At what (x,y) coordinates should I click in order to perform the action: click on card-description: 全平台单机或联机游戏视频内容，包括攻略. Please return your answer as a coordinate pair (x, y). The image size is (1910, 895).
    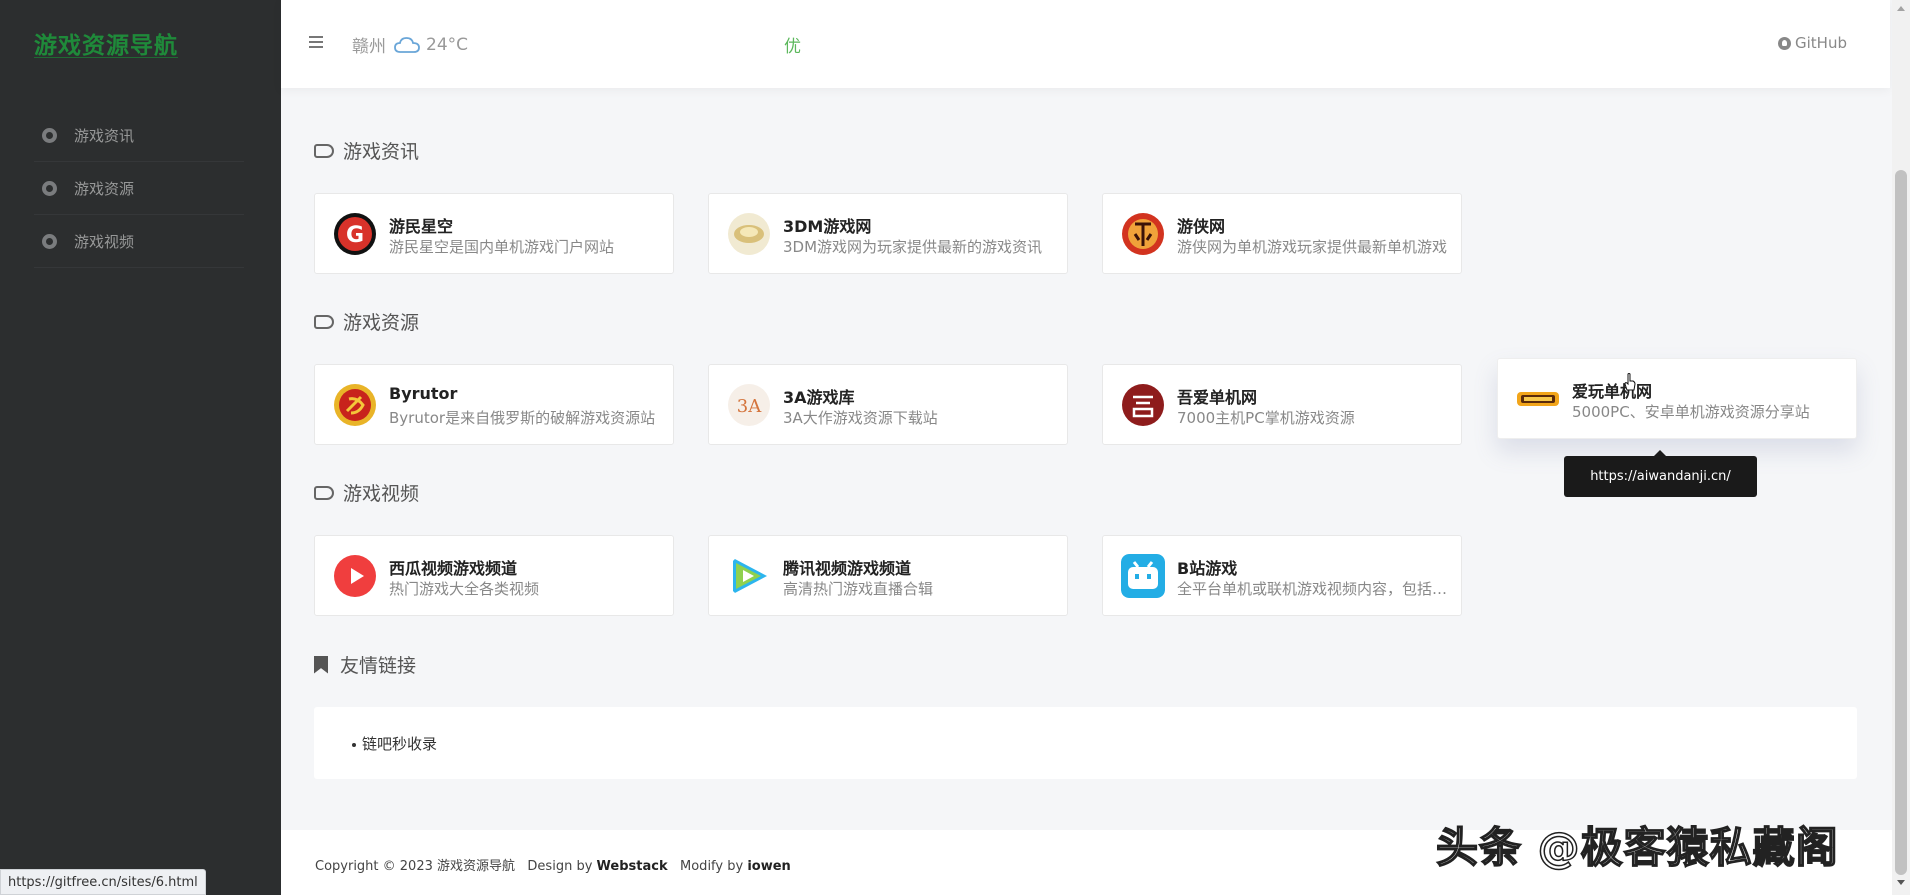
    Looking at the image, I should click on (1313, 589).